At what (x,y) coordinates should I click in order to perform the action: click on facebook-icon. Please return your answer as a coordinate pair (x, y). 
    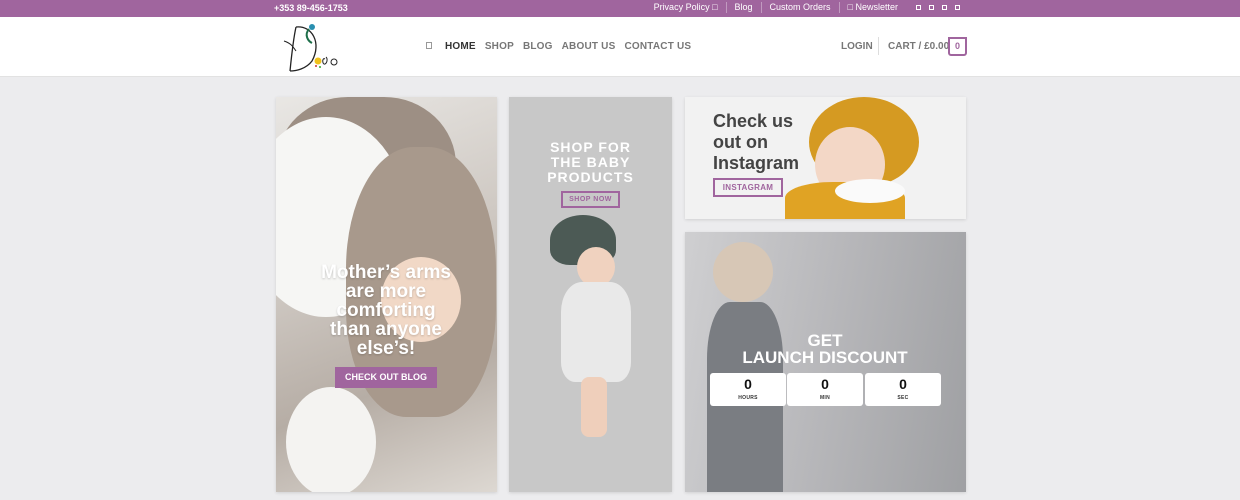
    Looking at the image, I should click on (918, 7).